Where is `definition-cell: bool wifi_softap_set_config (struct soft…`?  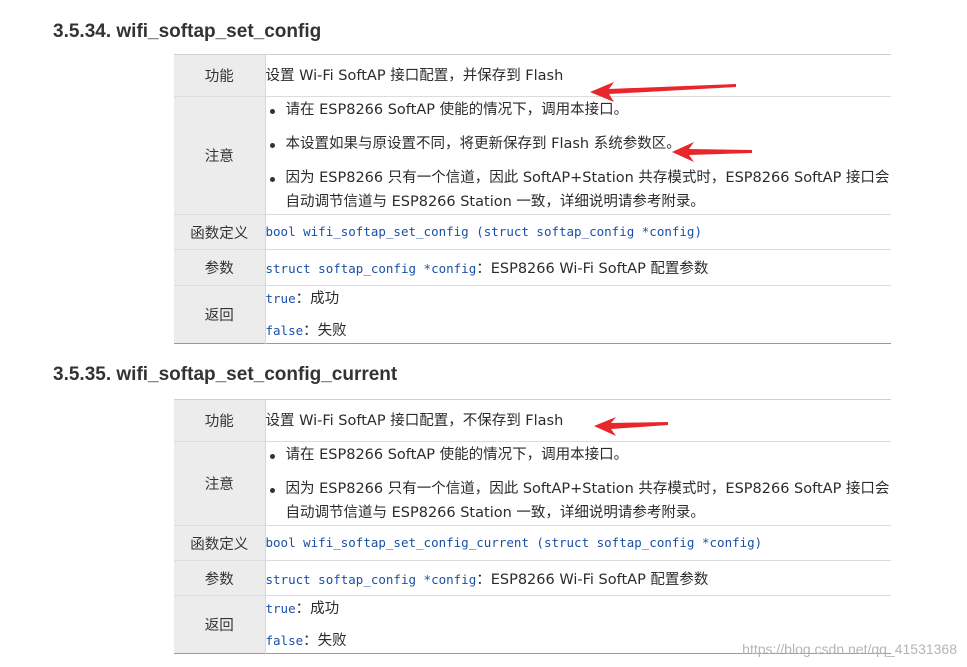 definition-cell: bool wifi_softap_set_config (struct soft… is located at coordinates (578, 232).